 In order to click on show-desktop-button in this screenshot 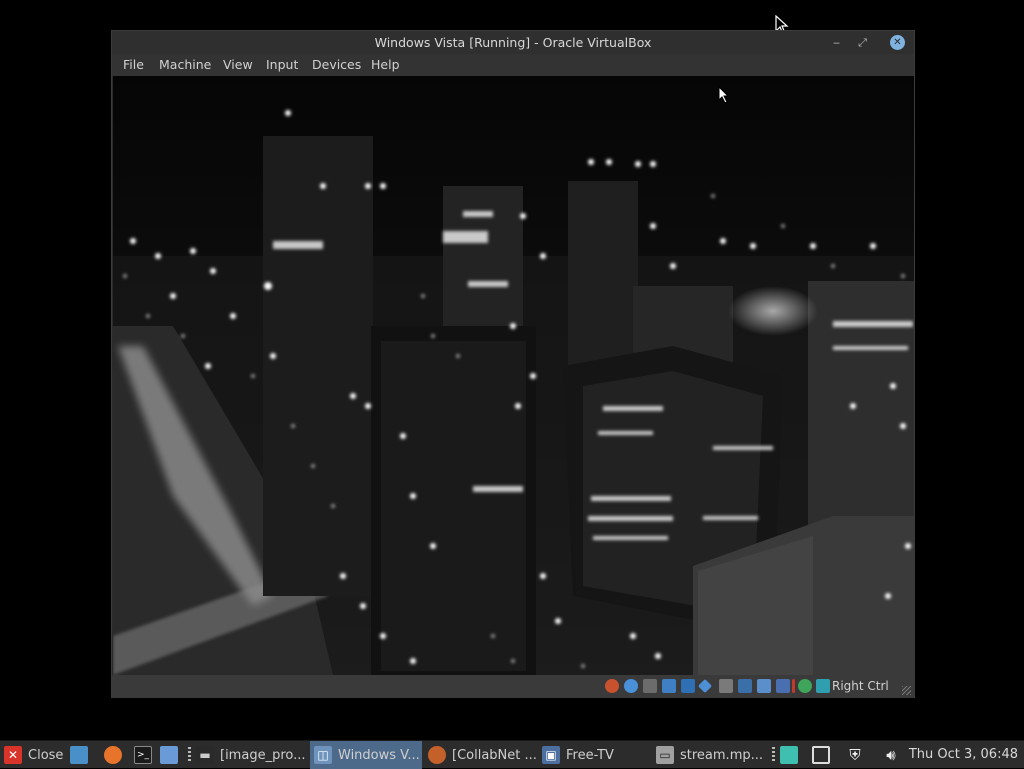, I will do `click(82, 755)`.